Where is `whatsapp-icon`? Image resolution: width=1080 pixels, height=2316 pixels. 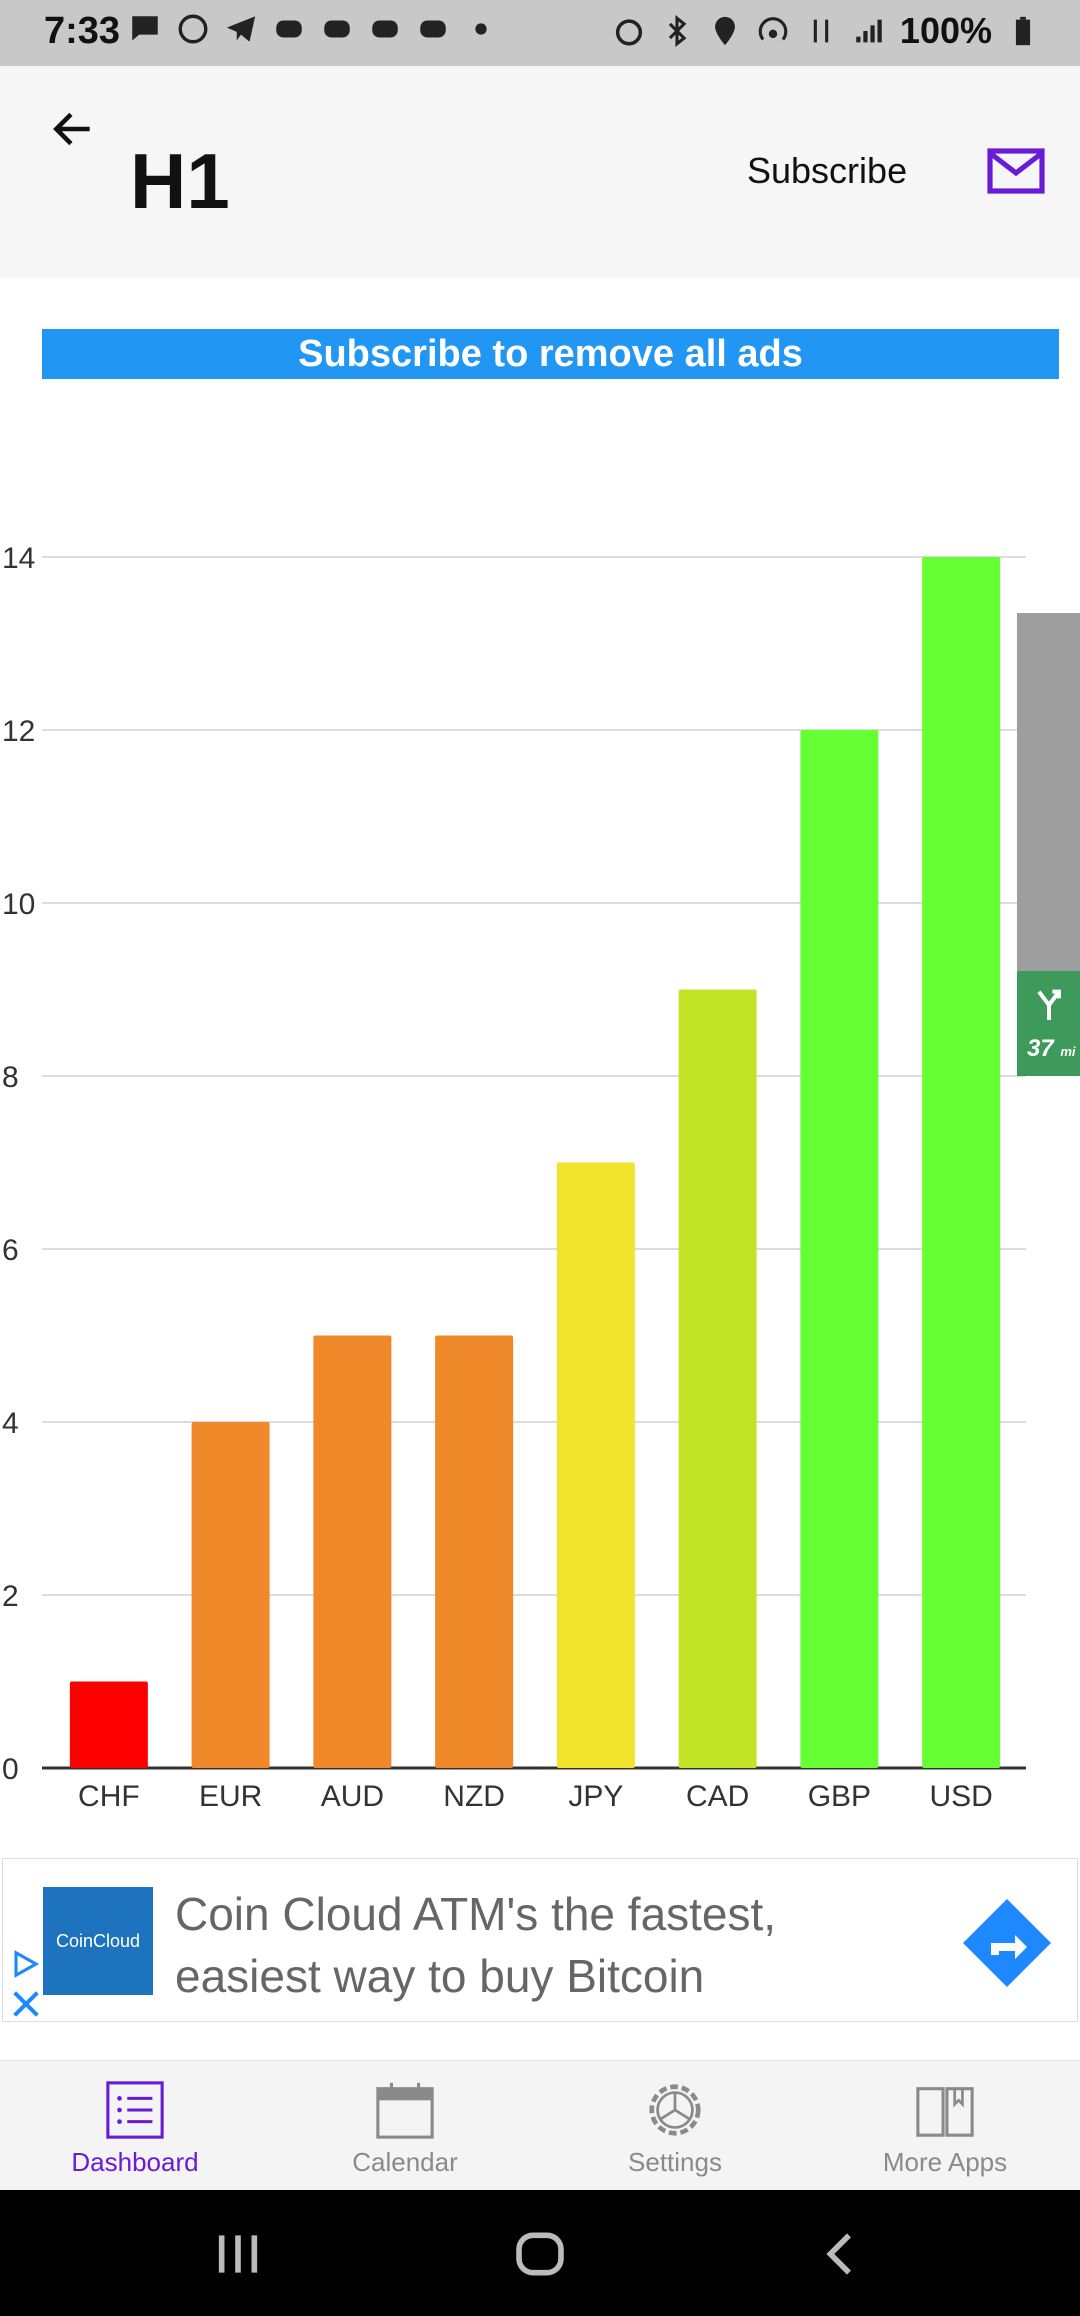
whatsapp-icon is located at coordinates (193, 29).